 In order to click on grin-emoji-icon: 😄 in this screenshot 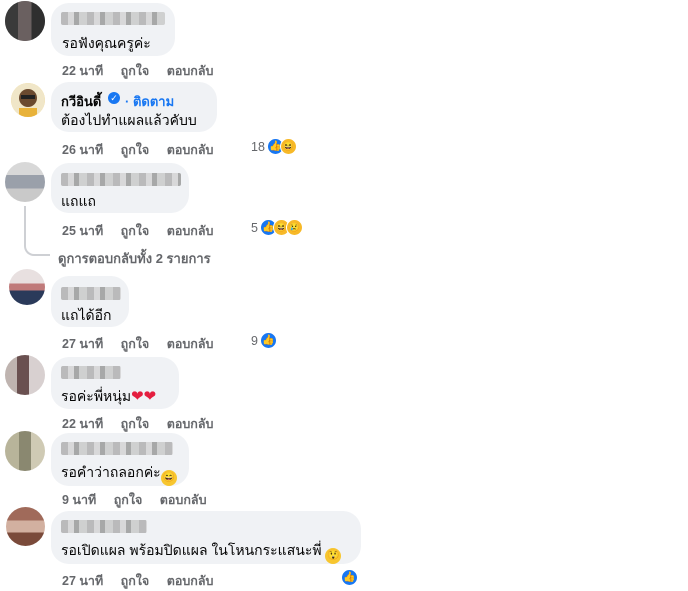, I will do `click(168, 478)`.